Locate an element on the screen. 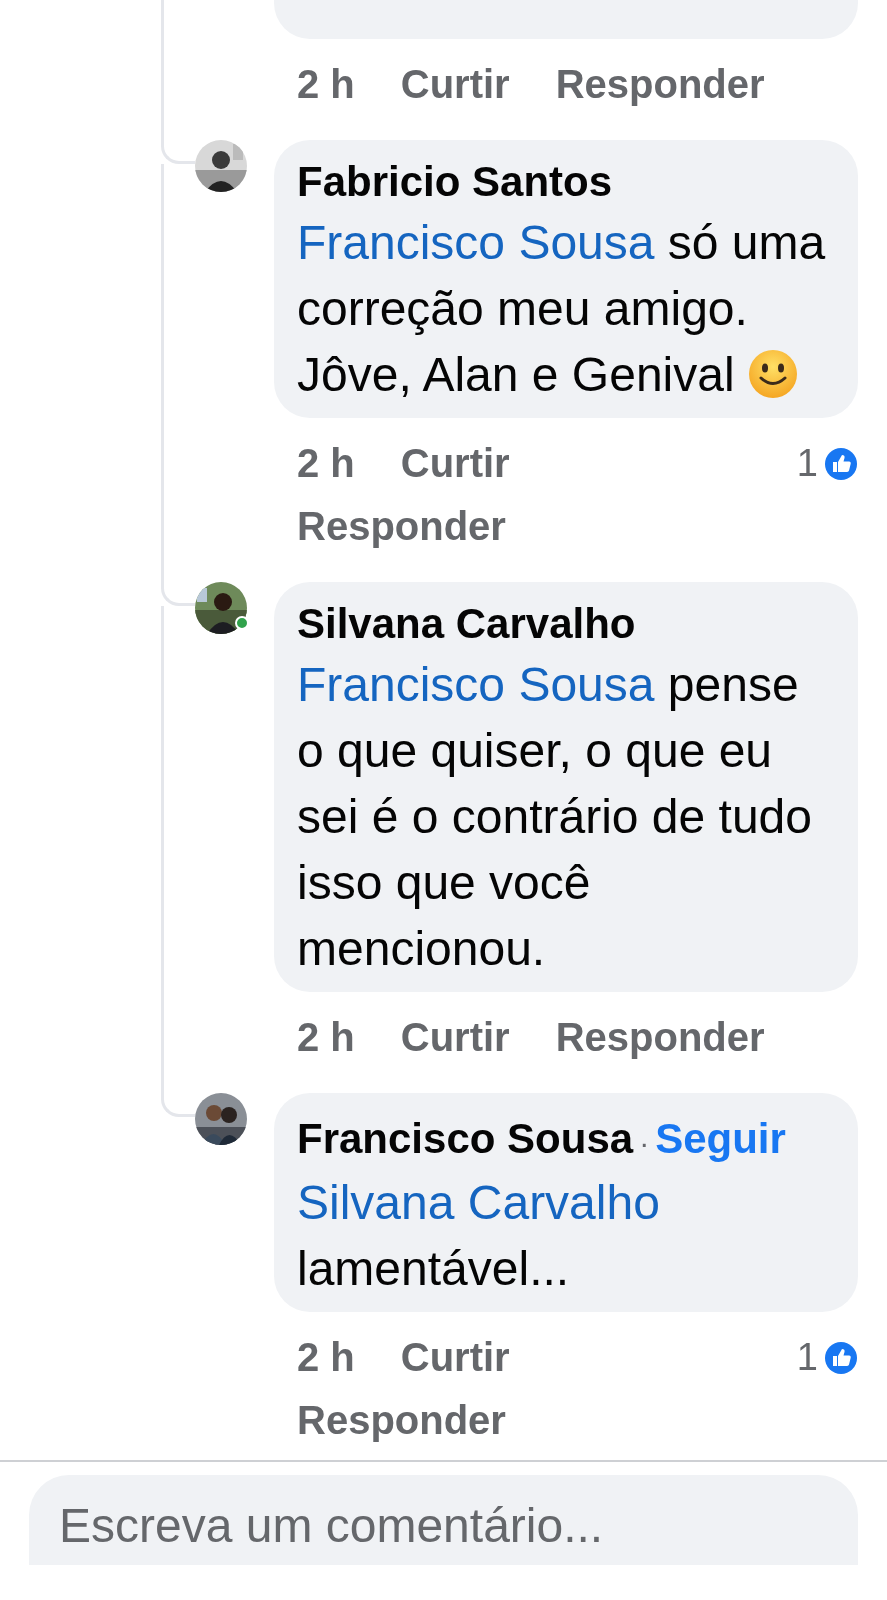  follow-link: Seguir is located at coordinates (720, 1138).